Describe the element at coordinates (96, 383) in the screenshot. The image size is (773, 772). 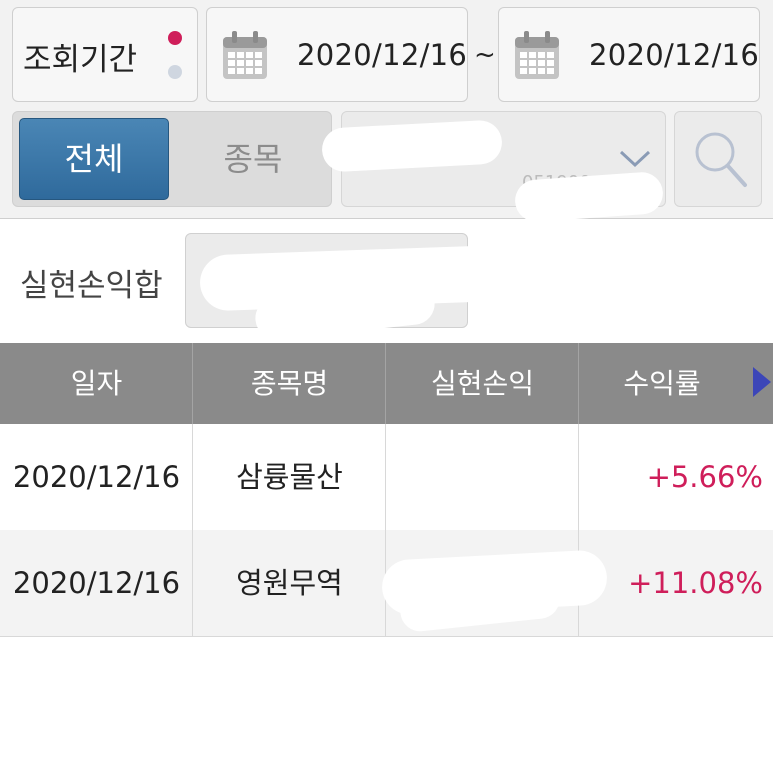
I see `header-date: 일자` at that location.